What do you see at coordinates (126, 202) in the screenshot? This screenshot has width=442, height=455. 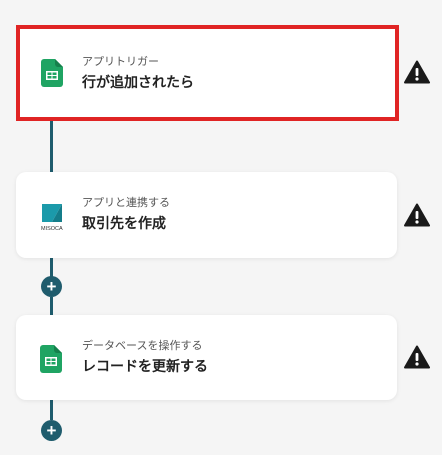 I see `step-category: アプリと連携する` at bounding box center [126, 202].